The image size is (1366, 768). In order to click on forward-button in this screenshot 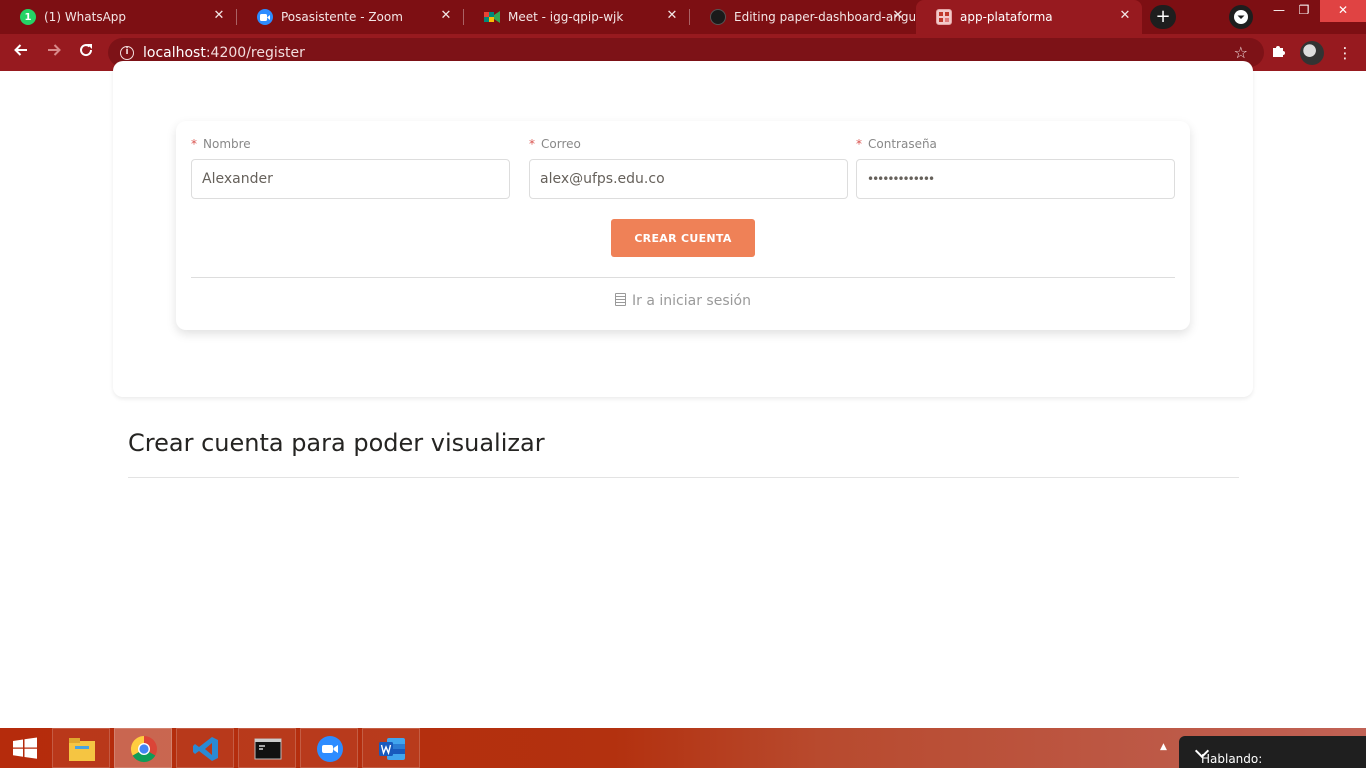, I will do `click(54, 53)`.